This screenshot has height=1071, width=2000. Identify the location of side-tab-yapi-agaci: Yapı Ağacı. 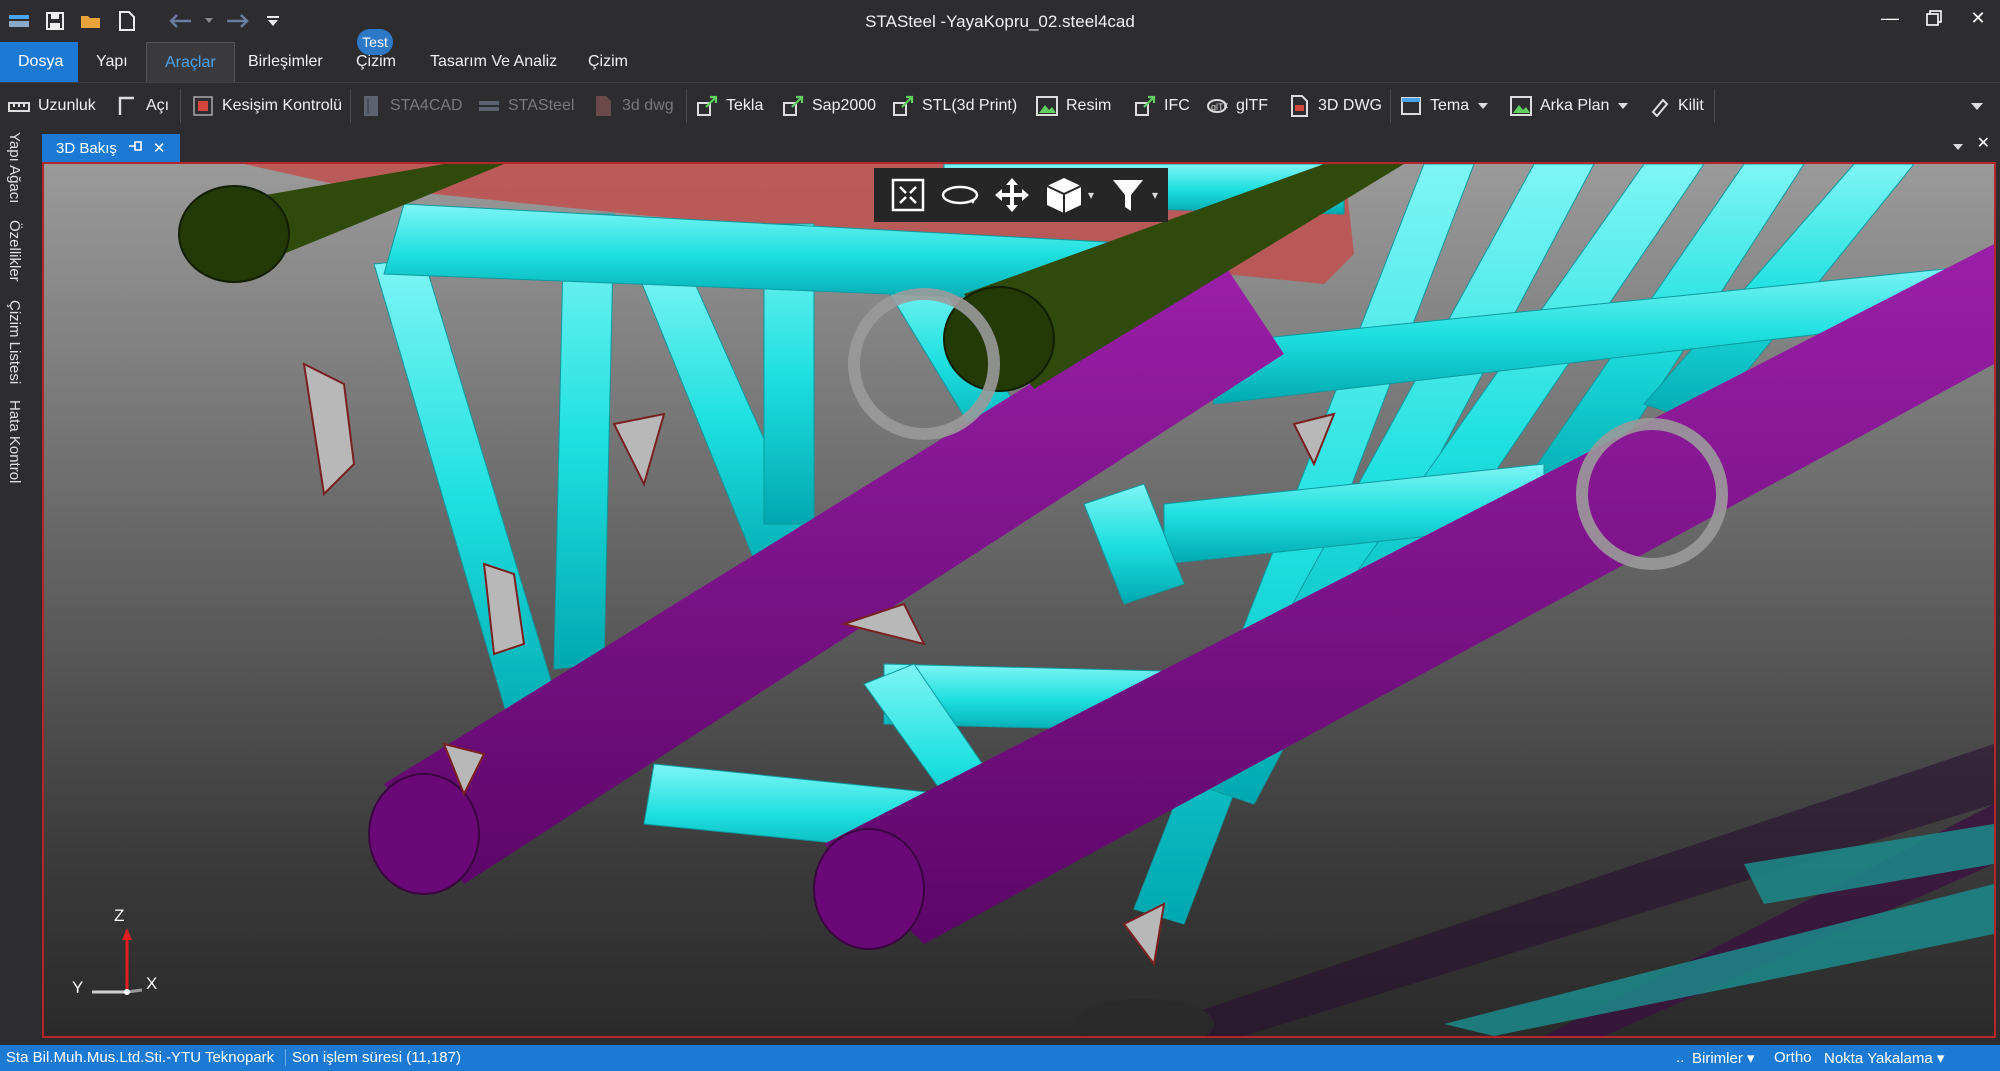
(14, 167).